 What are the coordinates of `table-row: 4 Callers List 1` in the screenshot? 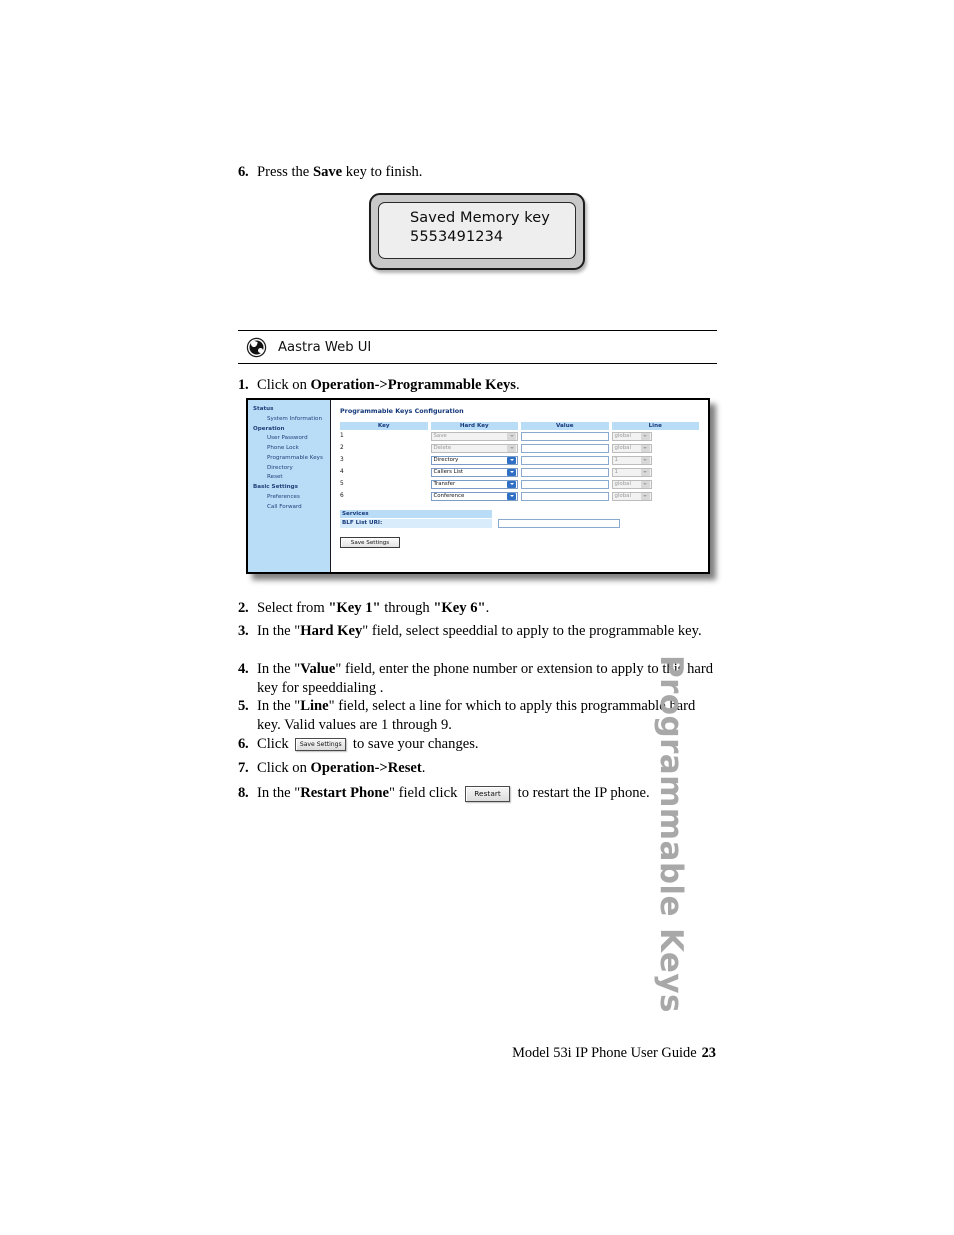 It's located at (519, 472).